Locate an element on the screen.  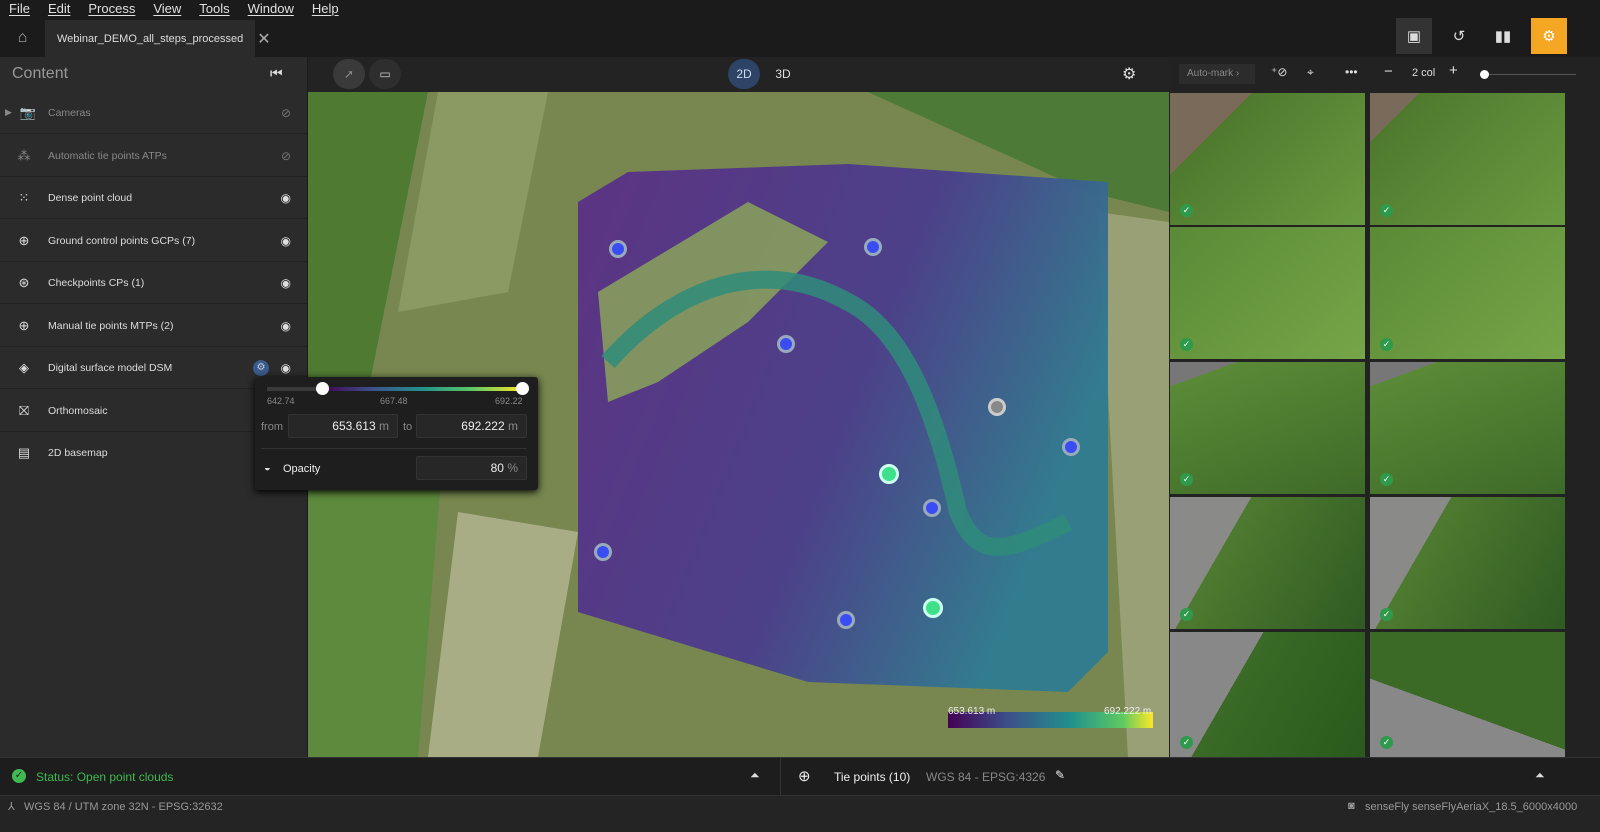
expand-icon: ▶ is located at coordinates (8, 112).